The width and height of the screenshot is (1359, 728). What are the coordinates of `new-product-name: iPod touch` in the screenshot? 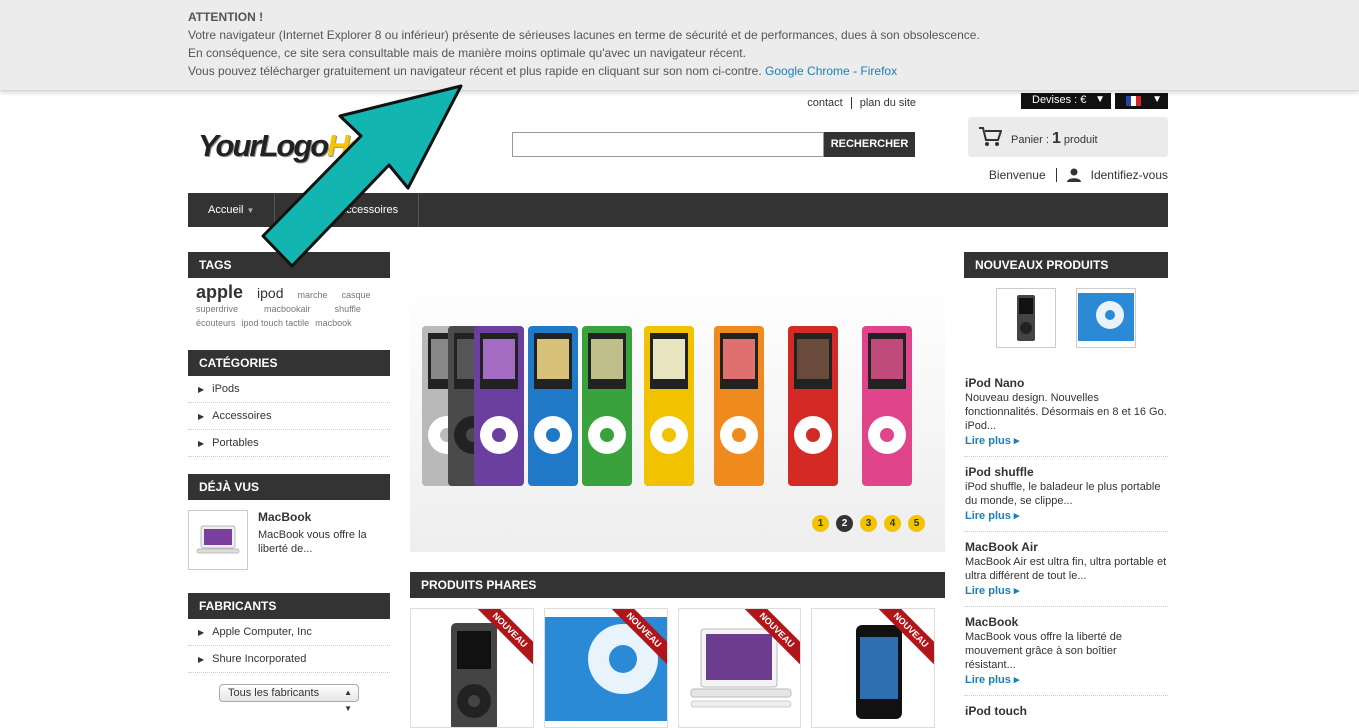 It's located at (1066, 711).